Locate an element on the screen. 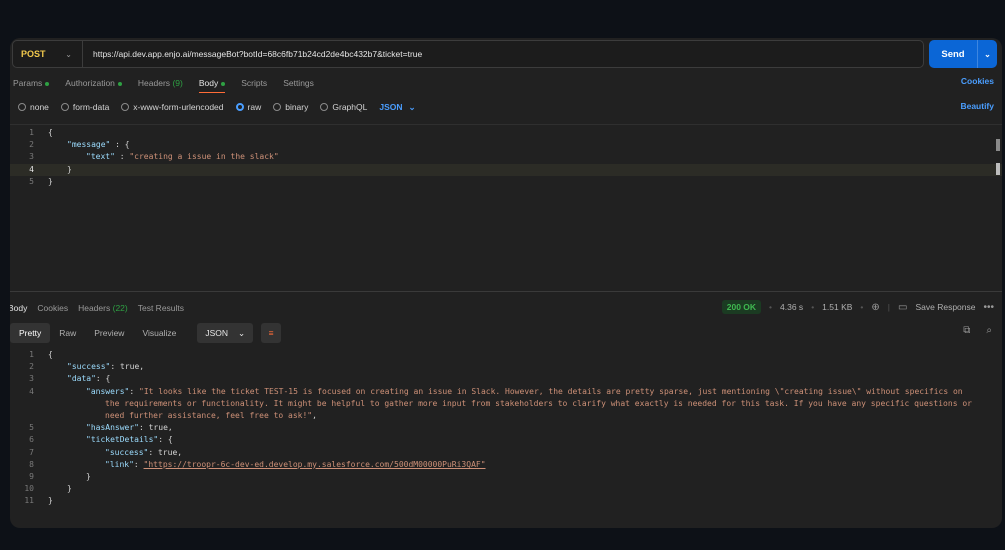 This screenshot has width=1005, height=550. pane-divider is located at coordinates (506, 291).